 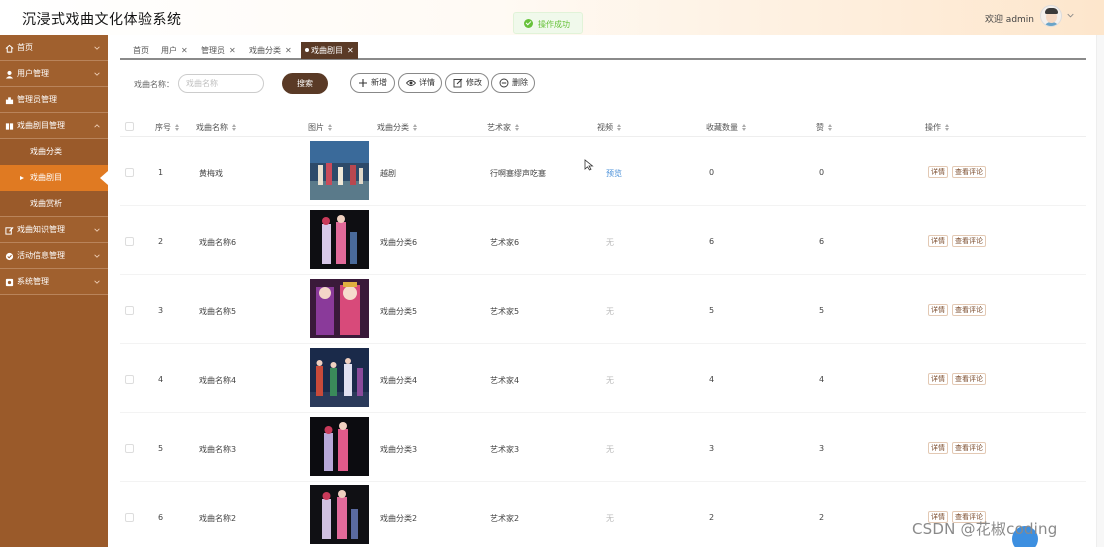 I want to click on column-header-label: 序号, so click(x=163, y=127).